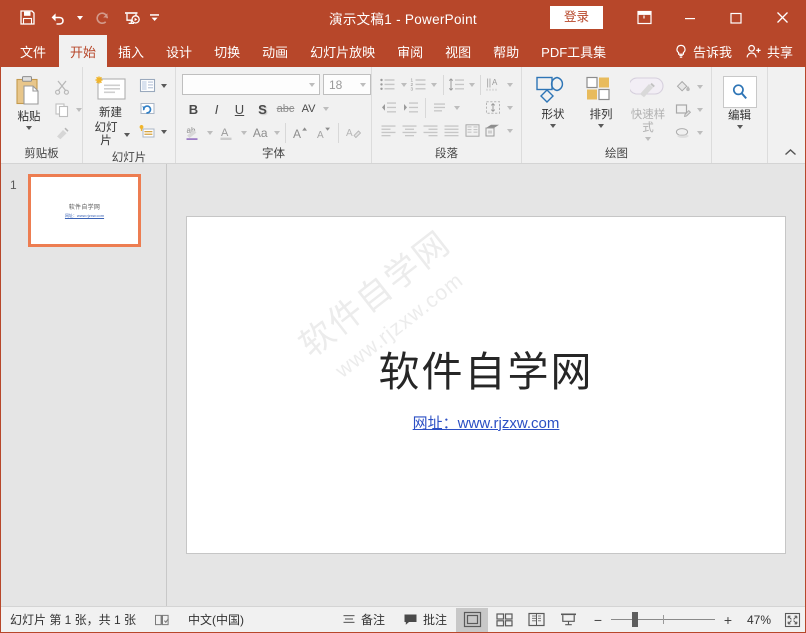  Describe the element at coordinates (736, 17) in the screenshot. I see `maximize-button` at that location.